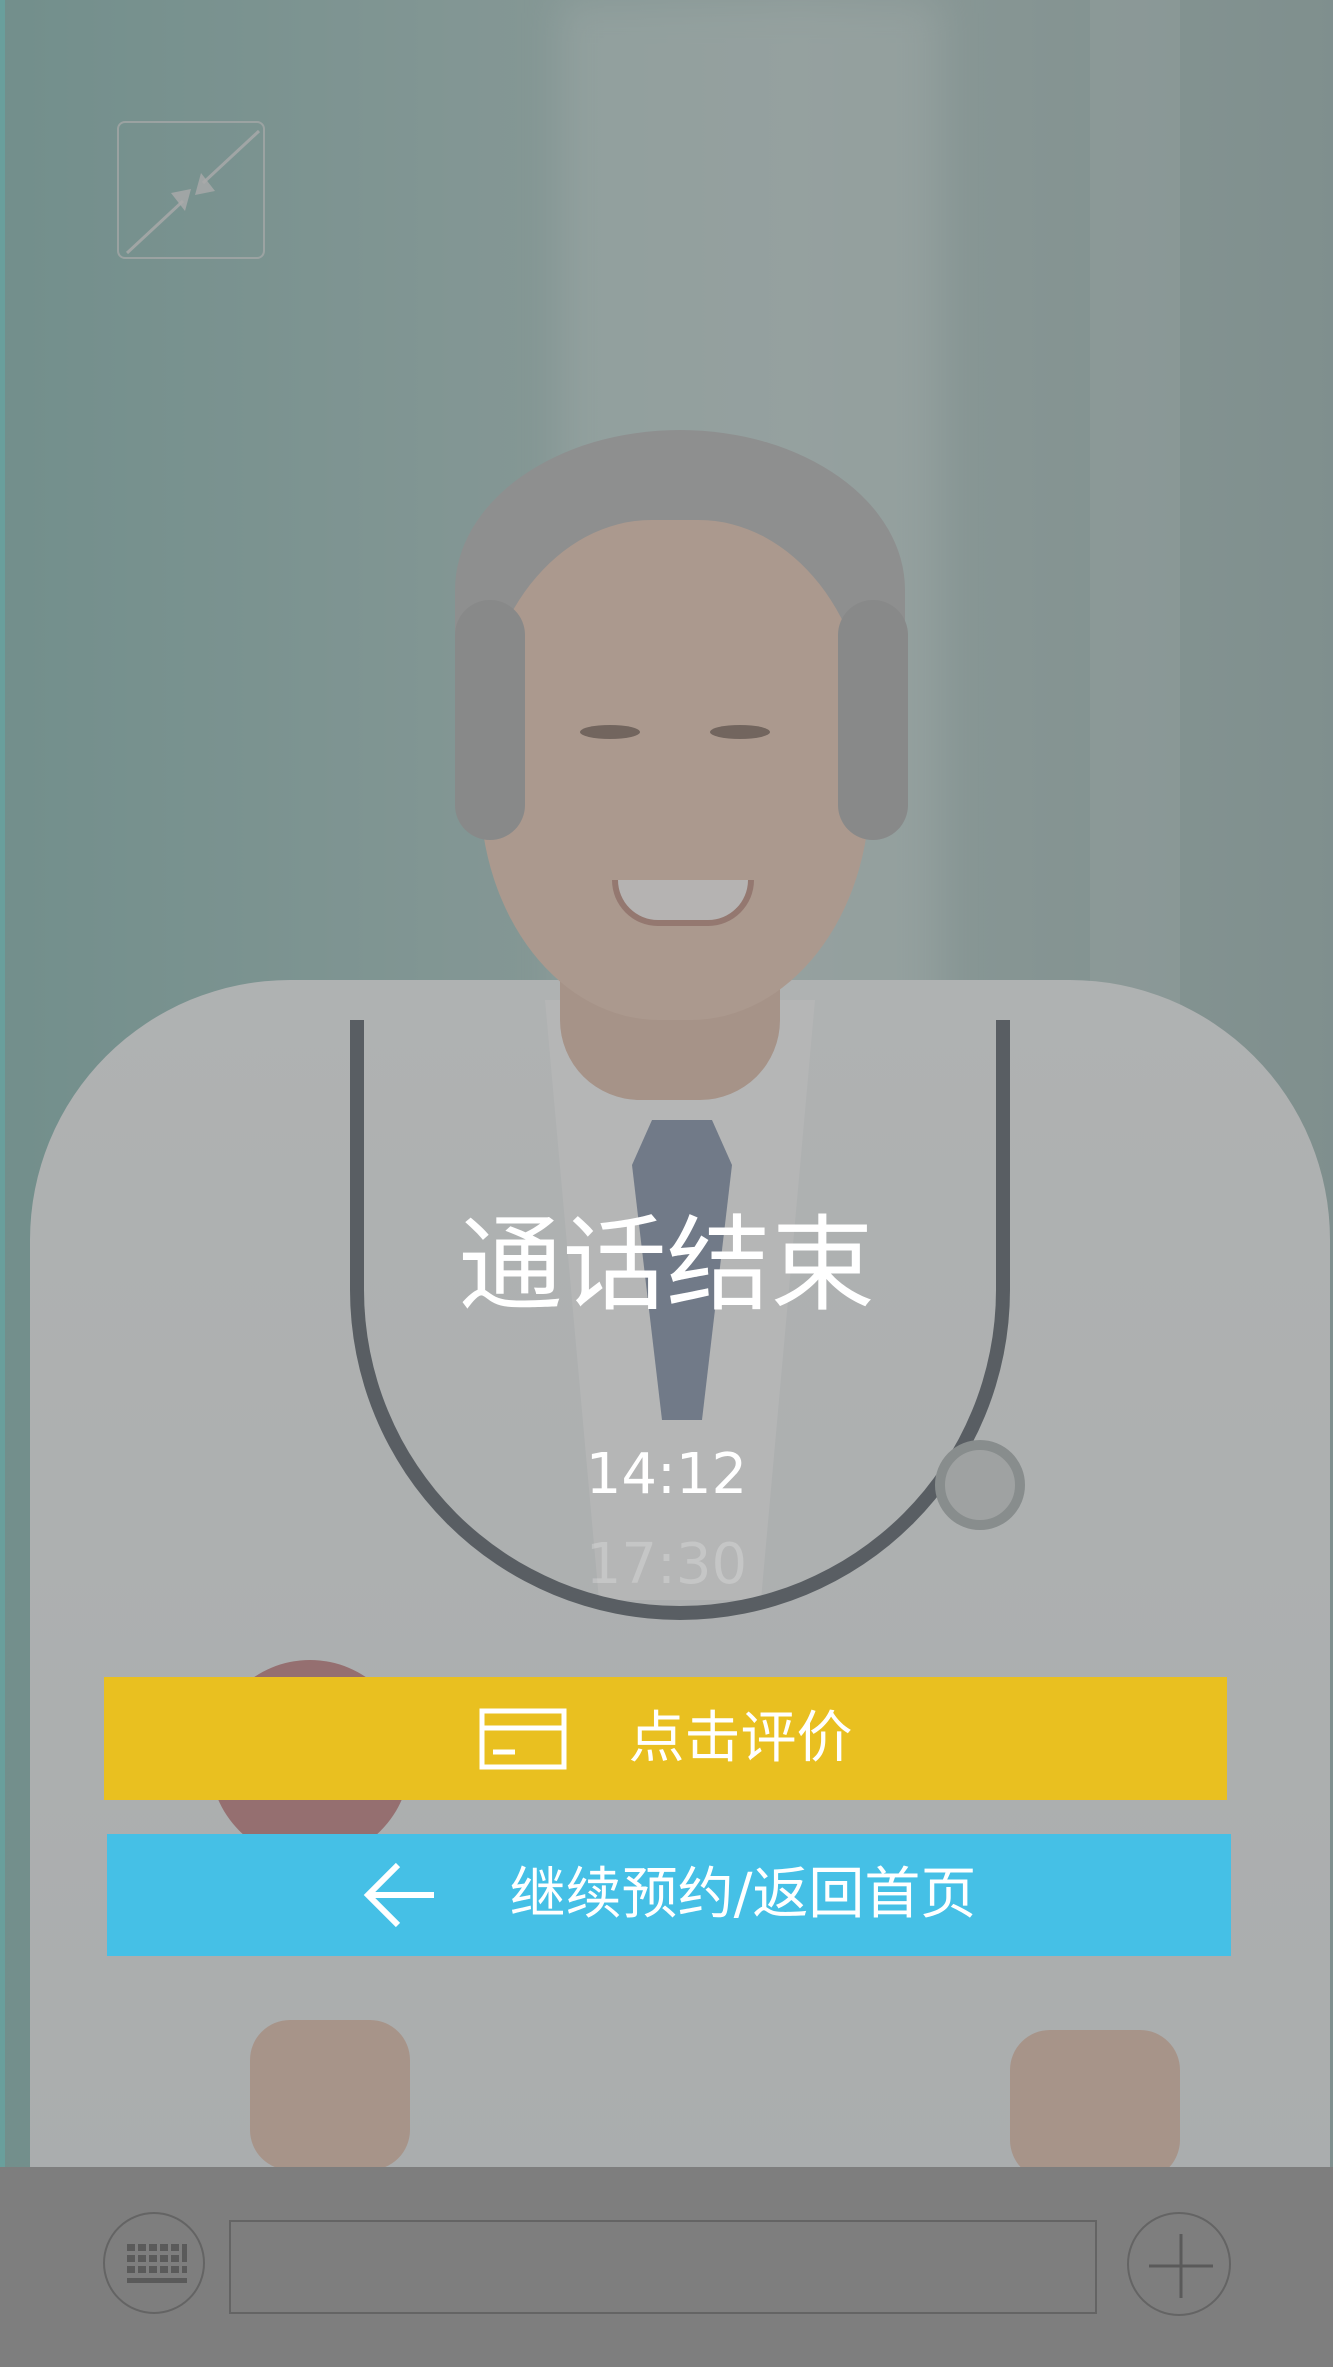 The height and width of the screenshot is (2367, 1333). I want to click on shrink-arrows-icon, so click(193, 192).